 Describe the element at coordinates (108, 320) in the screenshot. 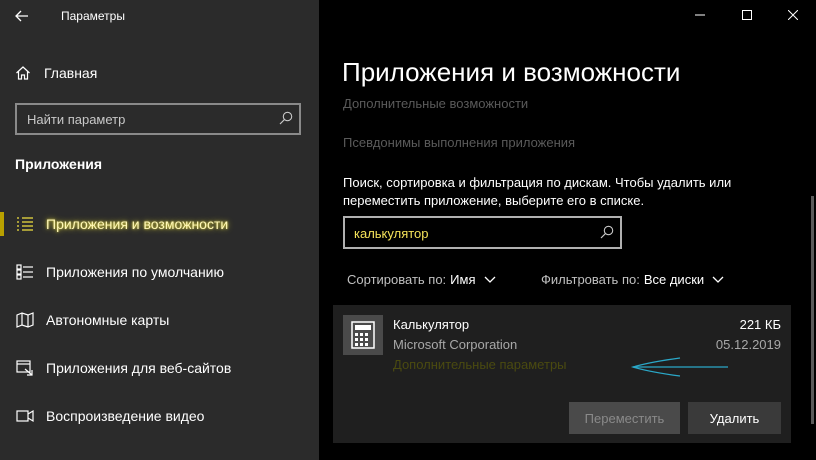

I see `sidebar-item-label: Автономные карты` at that location.